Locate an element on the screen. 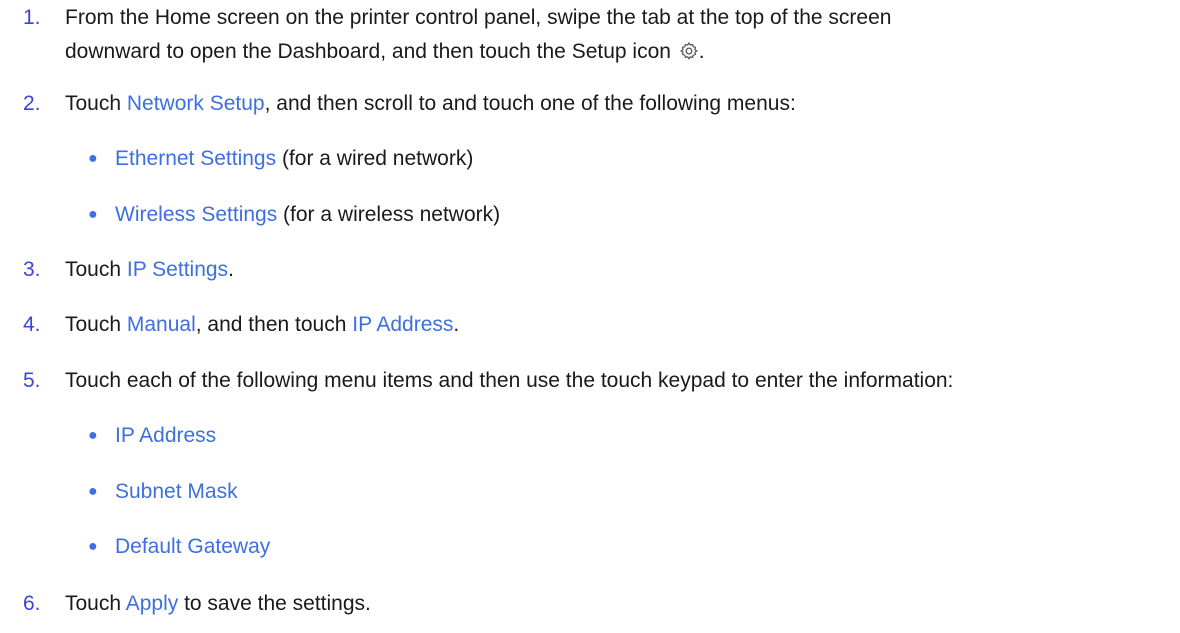  link-ip-address-field: IP Address is located at coordinates (165, 436).